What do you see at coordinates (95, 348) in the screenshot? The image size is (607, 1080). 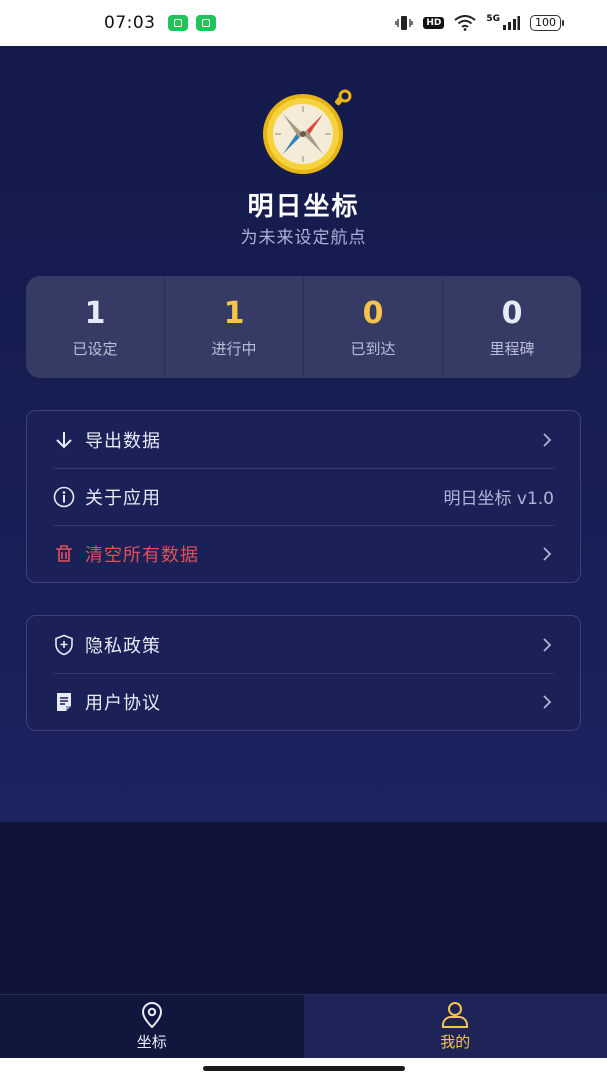 I see `stat-label: 已设定` at bounding box center [95, 348].